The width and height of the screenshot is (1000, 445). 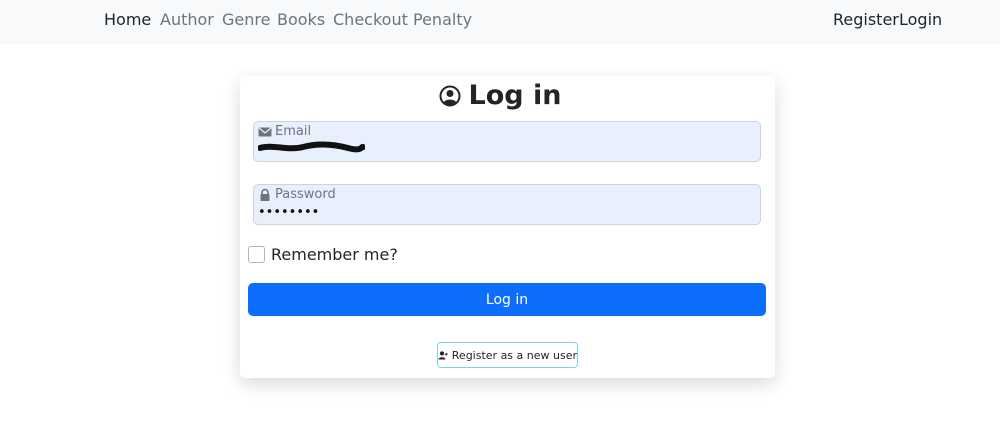 I want to click on nav-checkout-link: Checkout, so click(x=370, y=20).